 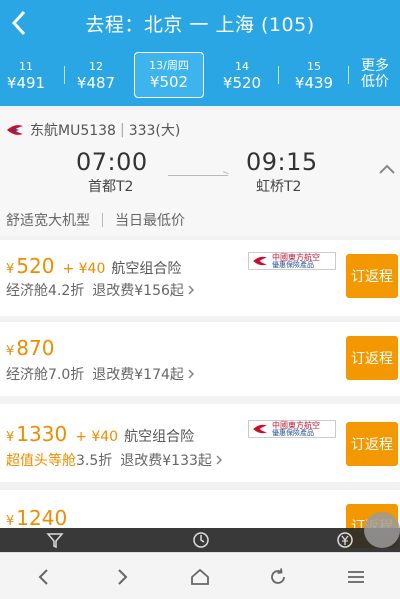 I want to click on collapse-button, so click(x=388, y=170).